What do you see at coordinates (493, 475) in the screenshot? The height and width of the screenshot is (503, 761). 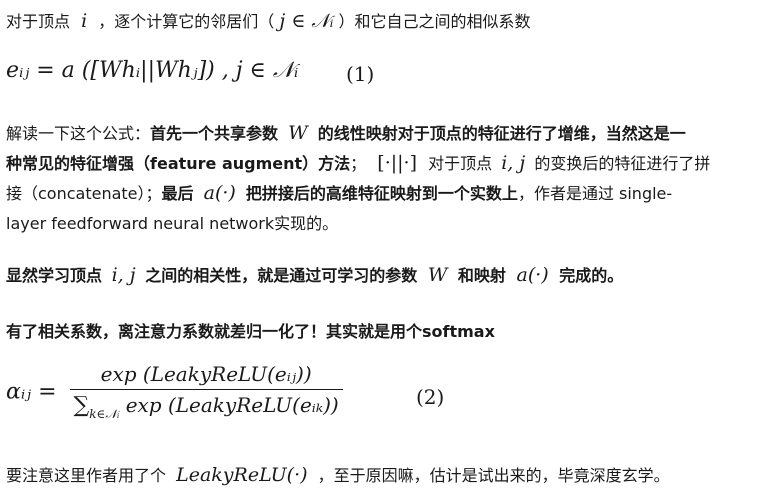 I see `para5-text-b: ，至于原因嘛，估计是试出来的，毕竟深度玄学。` at bounding box center [493, 475].